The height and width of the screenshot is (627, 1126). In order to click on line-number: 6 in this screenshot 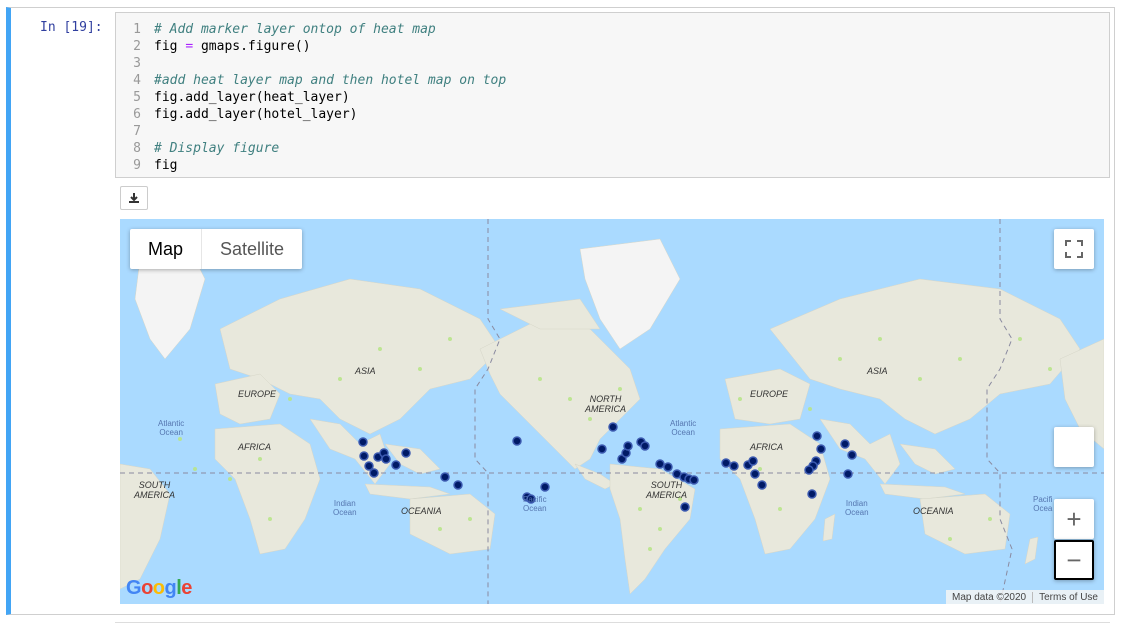, I will do `click(137, 114)`.